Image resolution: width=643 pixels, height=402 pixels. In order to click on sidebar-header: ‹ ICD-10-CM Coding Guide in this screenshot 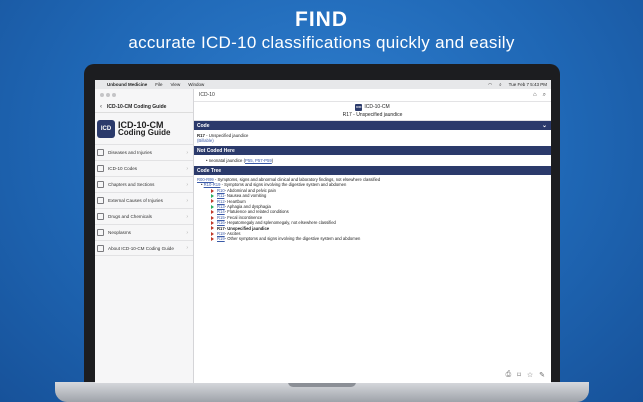, I will do `click(144, 107)`.